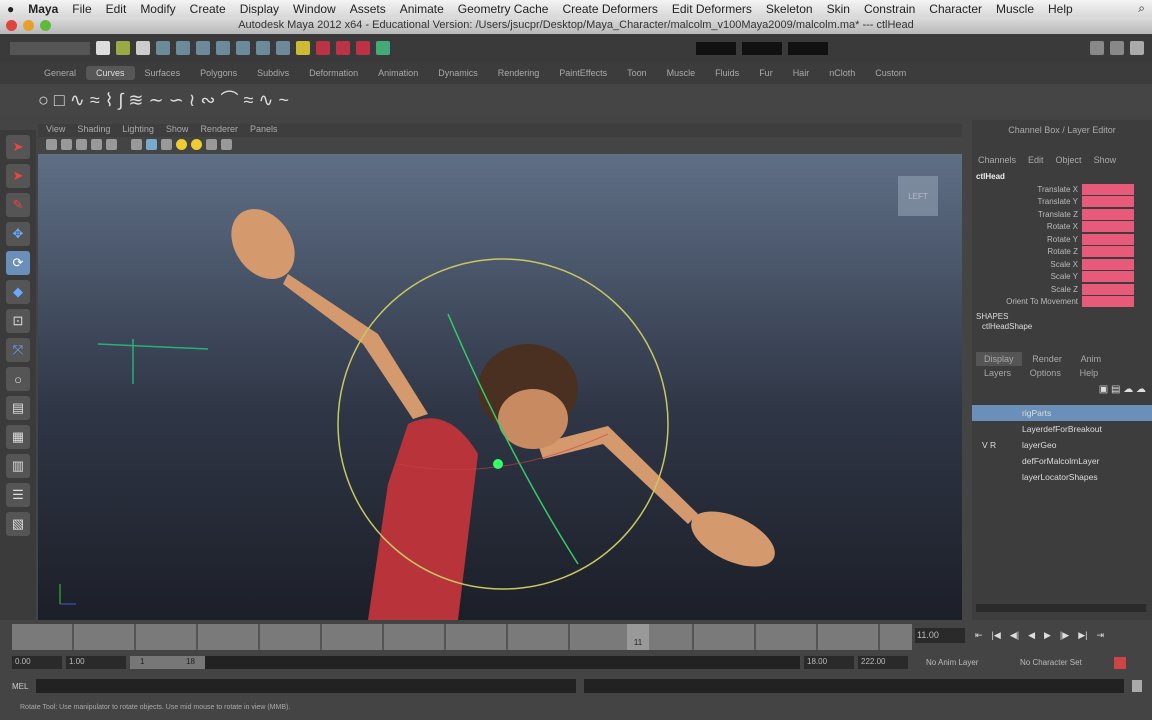 The image size is (1152, 720). Describe the element at coordinates (219, 130) in the screenshot. I see `panel-menu-renderer: Renderer` at that location.